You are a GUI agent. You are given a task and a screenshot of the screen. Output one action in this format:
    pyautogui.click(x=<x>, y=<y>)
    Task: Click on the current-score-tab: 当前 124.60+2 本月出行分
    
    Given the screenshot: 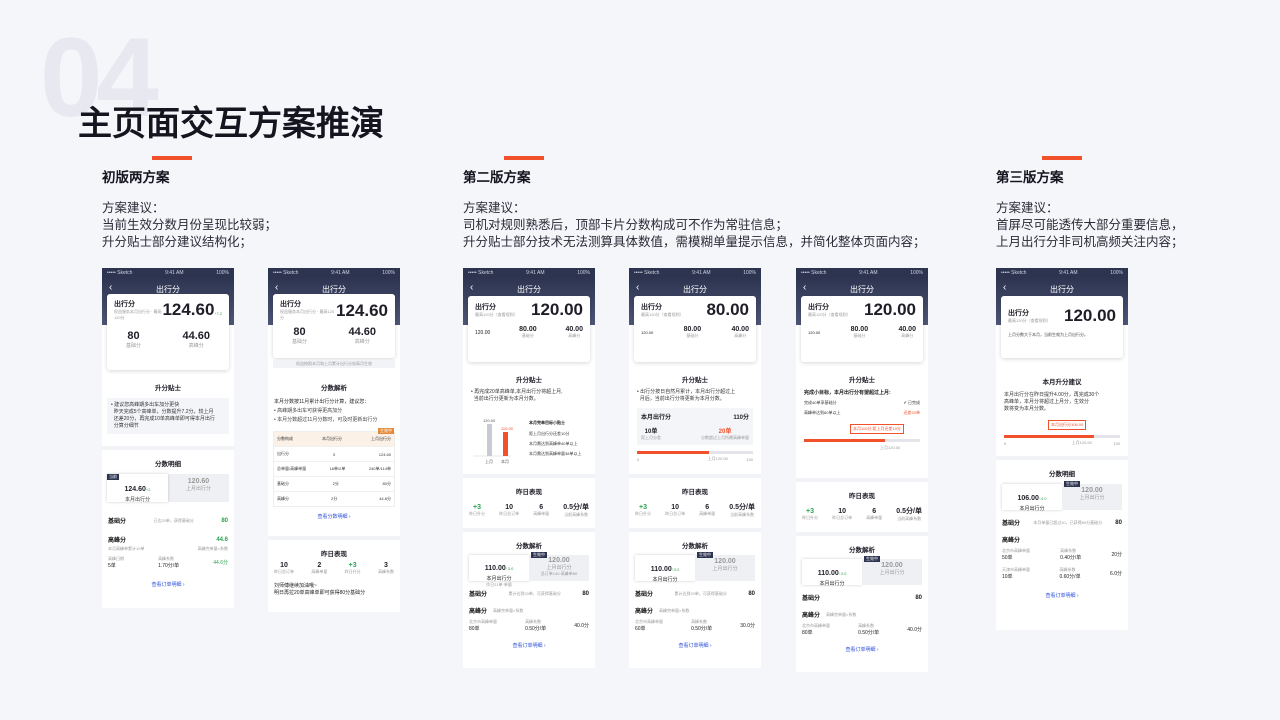 What is the action you would take?
    pyautogui.click(x=137, y=488)
    